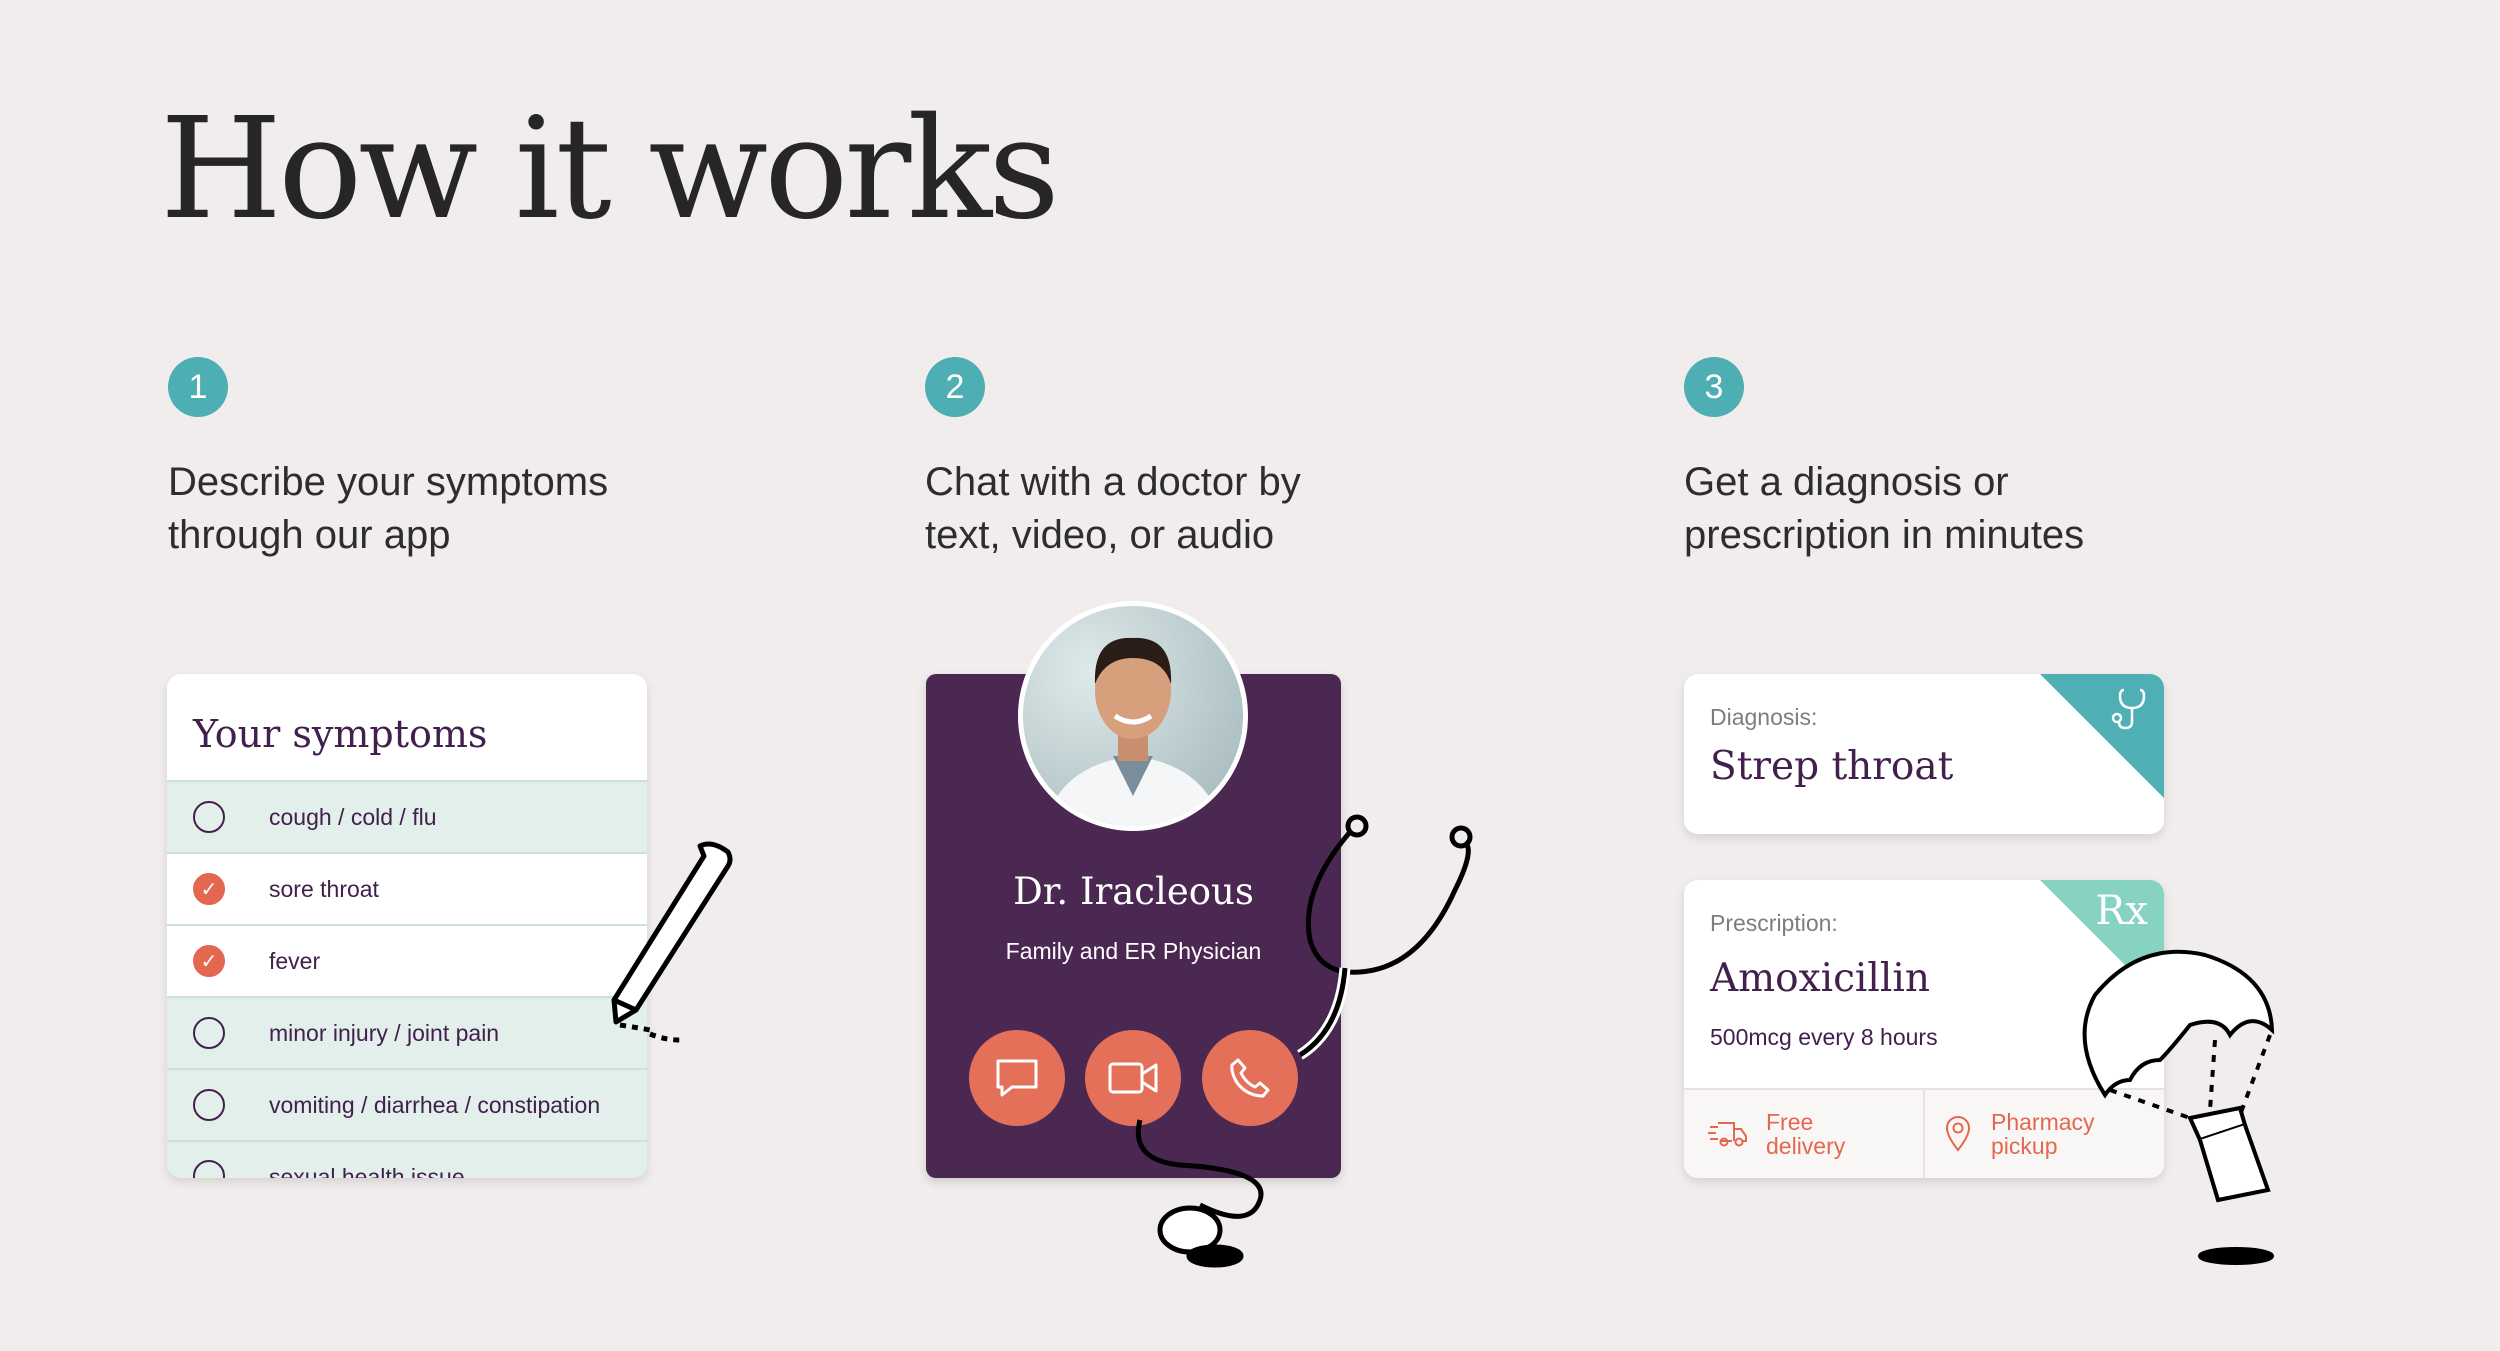 Image resolution: width=2500 pixels, height=1351 pixels. Describe the element at coordinates (407, 960) in the screenshot. I see `symptom-row: ✓ fever` at that location.